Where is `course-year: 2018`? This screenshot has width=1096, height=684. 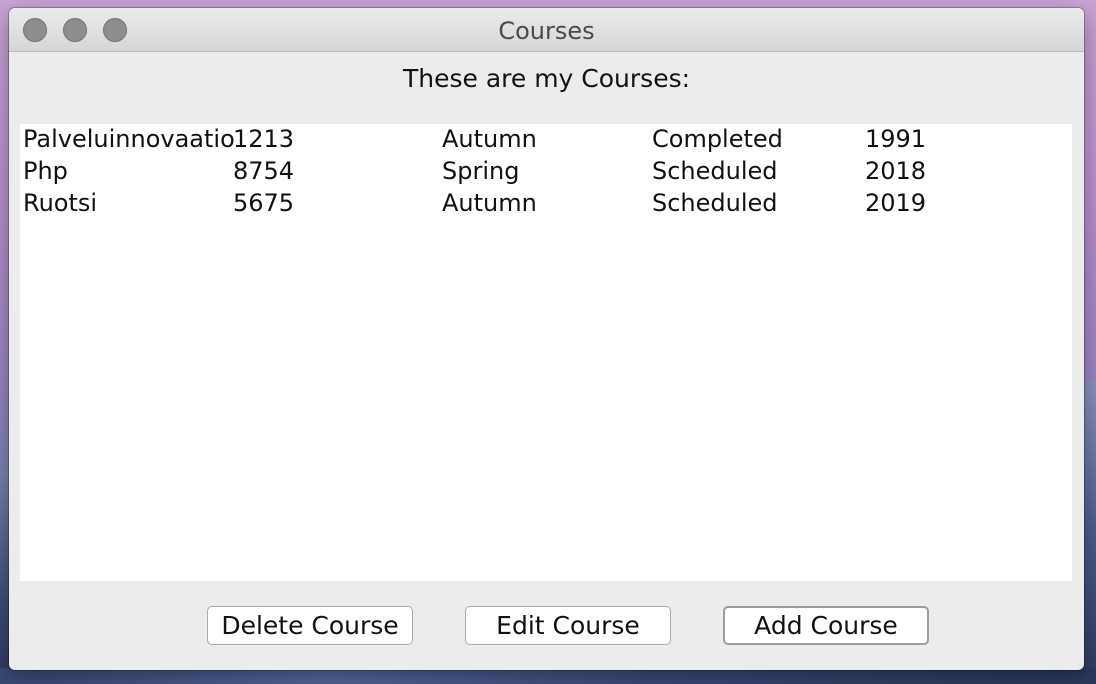
course-year: 2018 is located at coordinates (896, 171).